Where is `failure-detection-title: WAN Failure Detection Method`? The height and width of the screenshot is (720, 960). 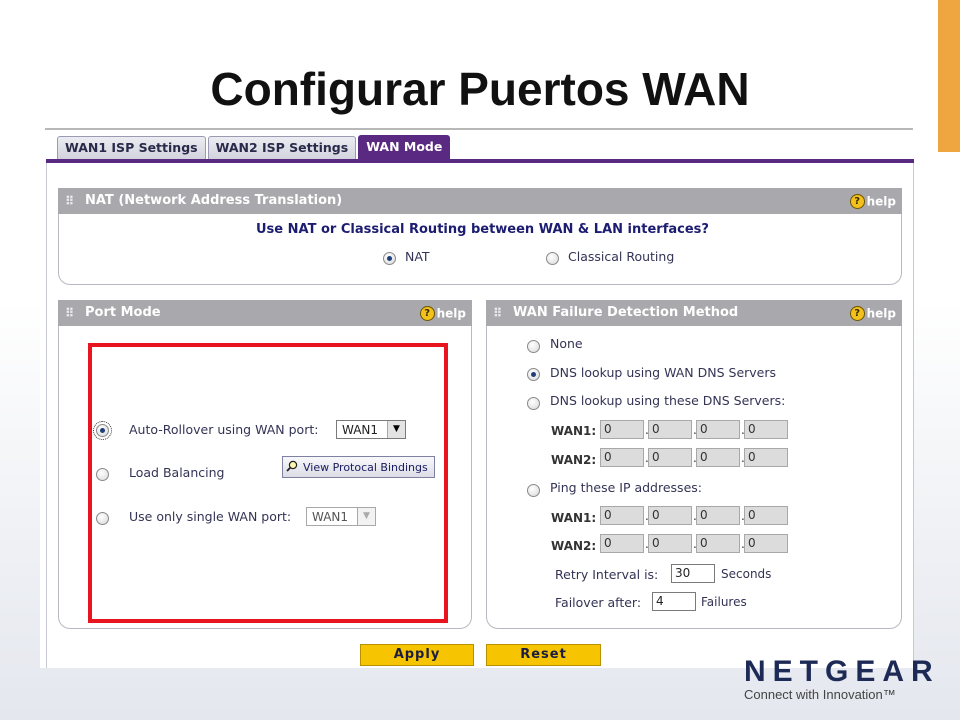
failure-detection-title: WAN Failure Detection Method is located at coordinates (626, 312).